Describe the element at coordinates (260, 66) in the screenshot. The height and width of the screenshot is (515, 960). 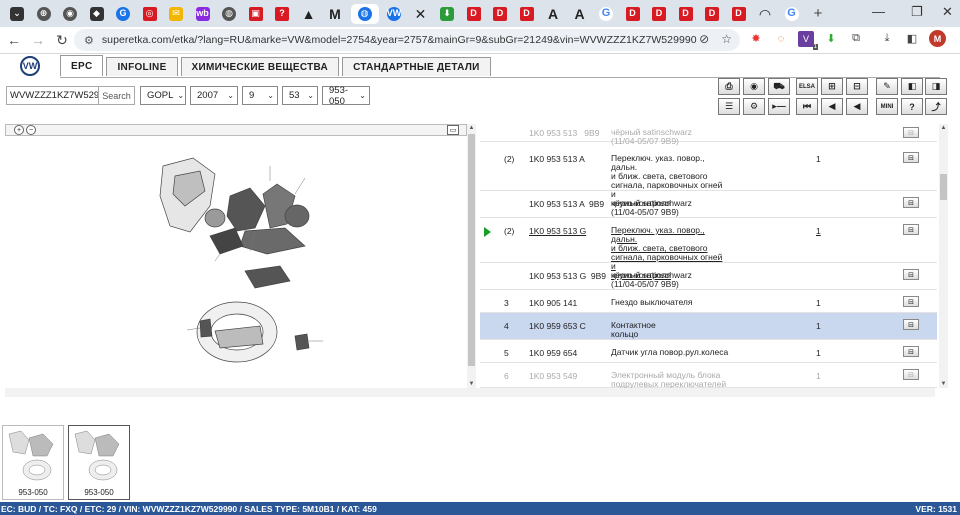
I see `tab-chemicals: ХИМИЧЕСКИЕ ВЕЩЕСТВА` at that location.